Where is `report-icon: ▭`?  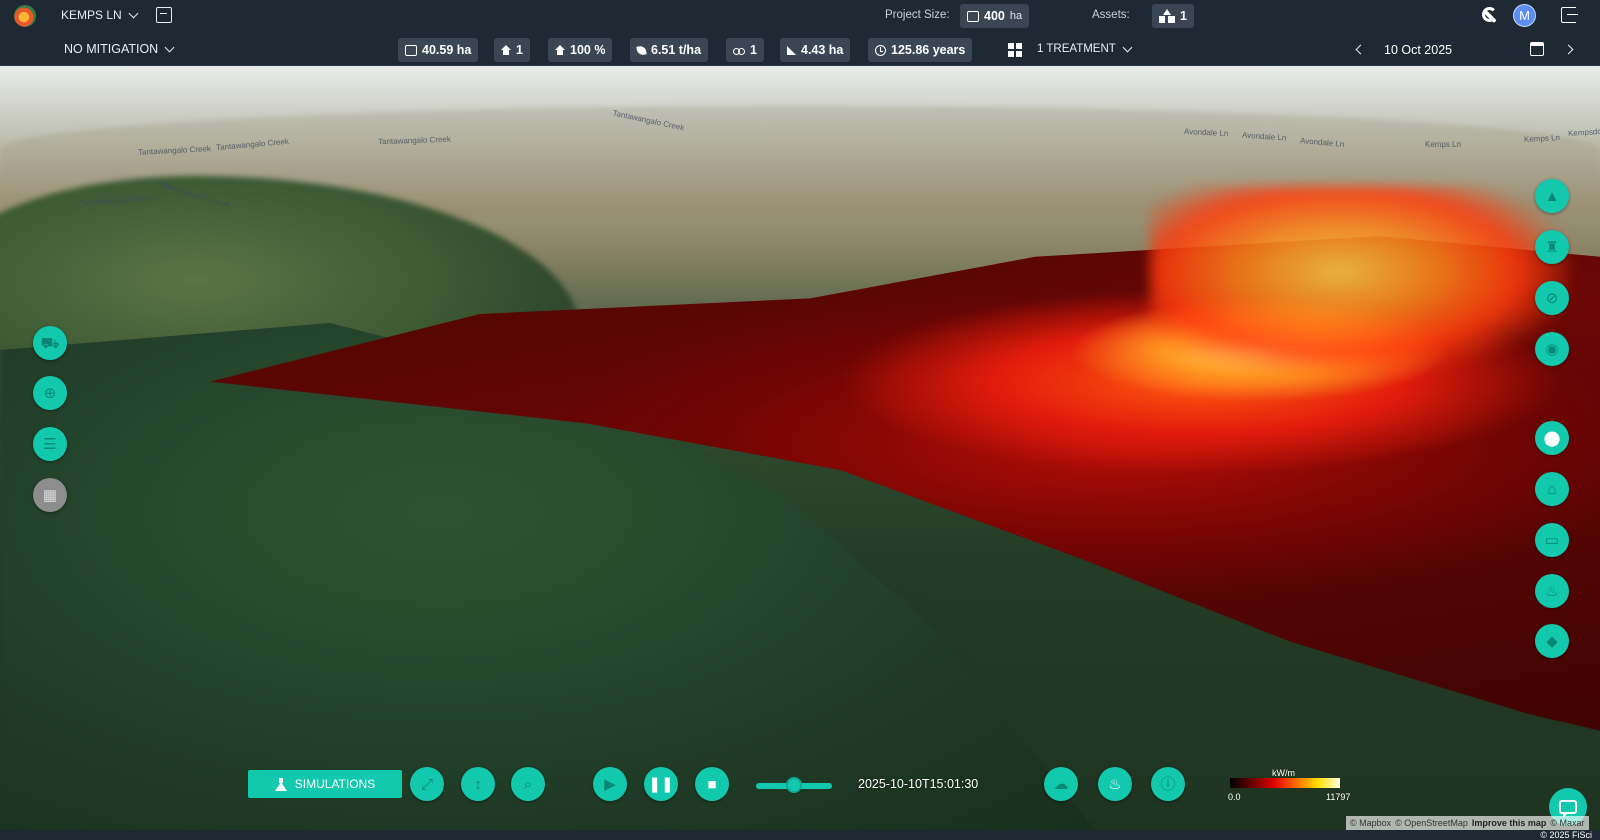
report-icon: ▭ is located at coordinates (1552, 540).